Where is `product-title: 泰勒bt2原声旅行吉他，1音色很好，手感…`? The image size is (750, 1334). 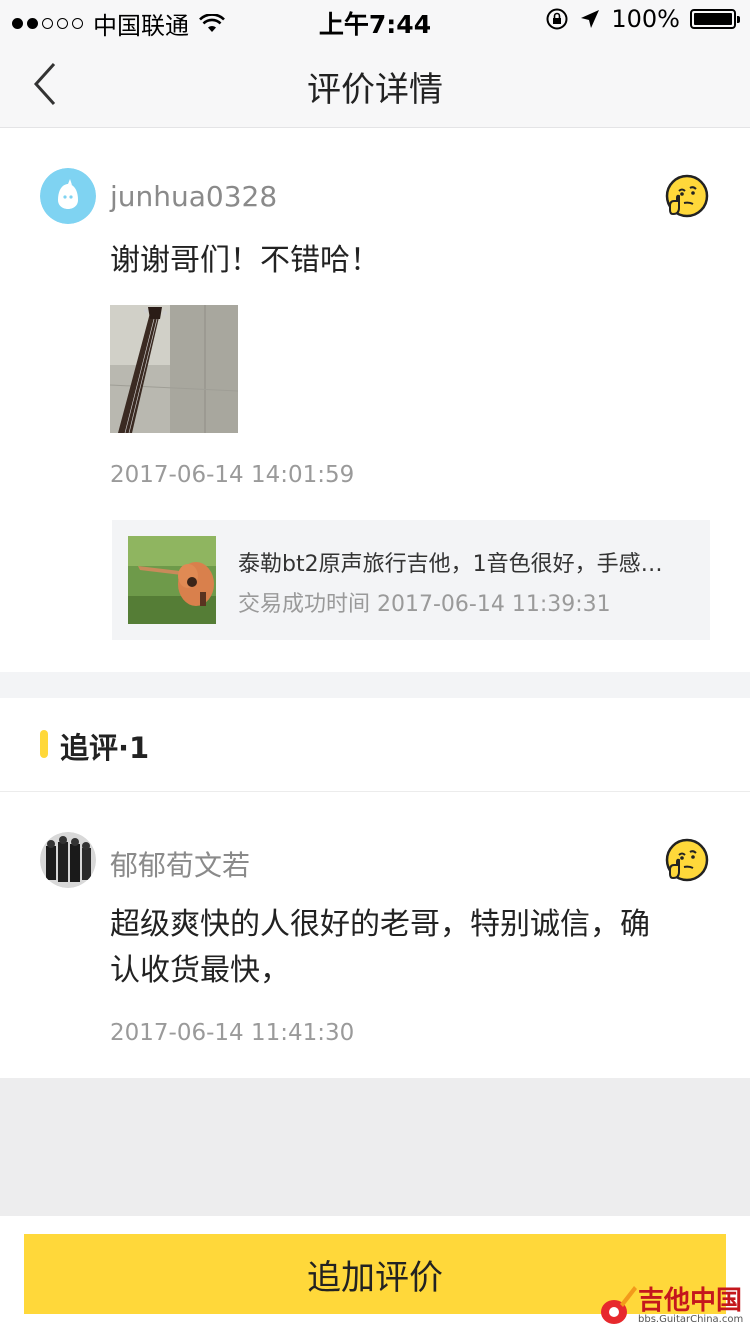
product-title: 泰勒bt2原声旅行吉他，1音色很好，手感… is located at coordinates (450, 564).